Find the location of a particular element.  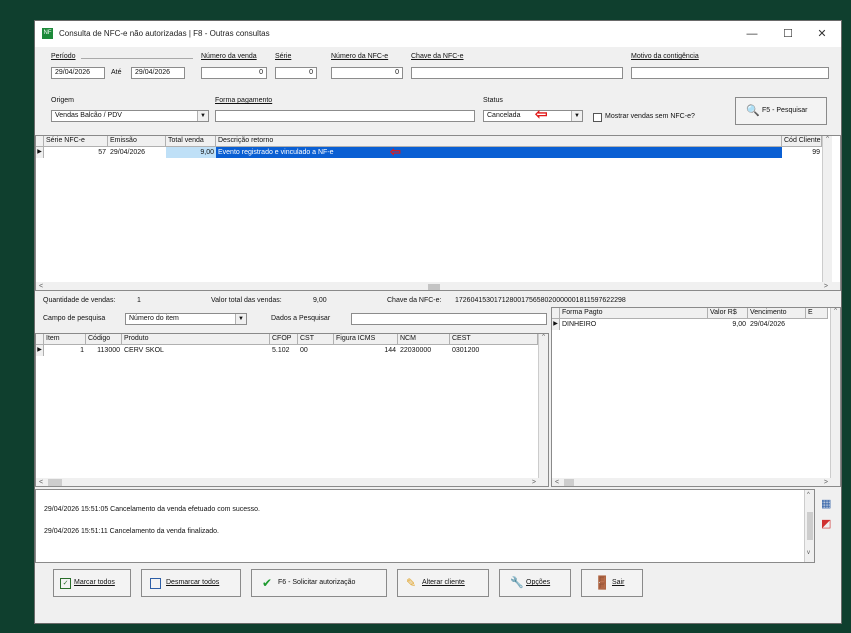

campo-pesquisa-label: Campo de pesquisa is located at coordinates (74, 318).